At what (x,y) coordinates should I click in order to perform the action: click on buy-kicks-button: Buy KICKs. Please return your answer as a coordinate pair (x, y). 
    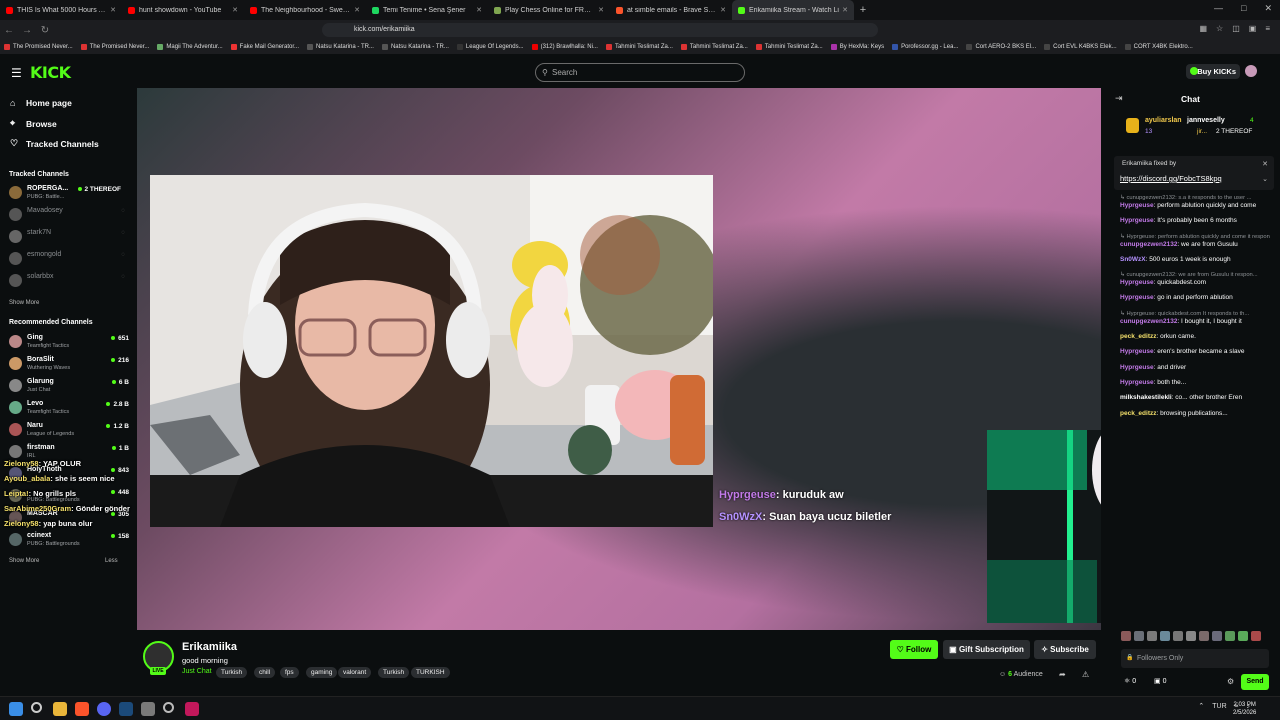
    Looking at the image, I should click on (1213, 71).